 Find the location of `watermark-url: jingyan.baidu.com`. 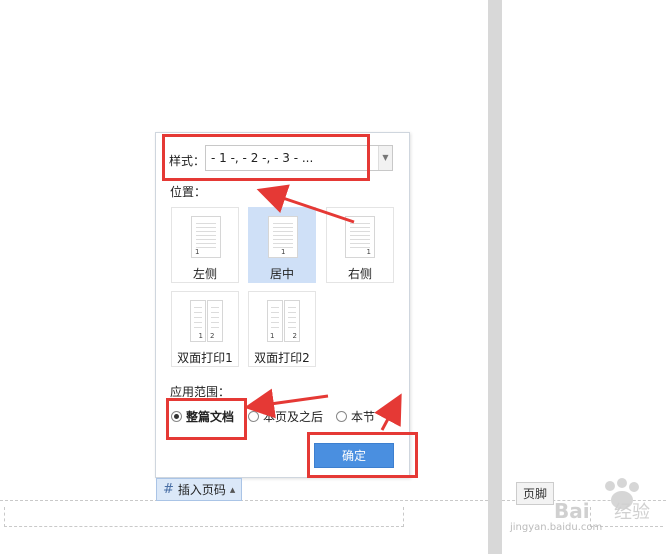

watermark-url: jingyan.baidu.com is located at coordinates (556, 527).